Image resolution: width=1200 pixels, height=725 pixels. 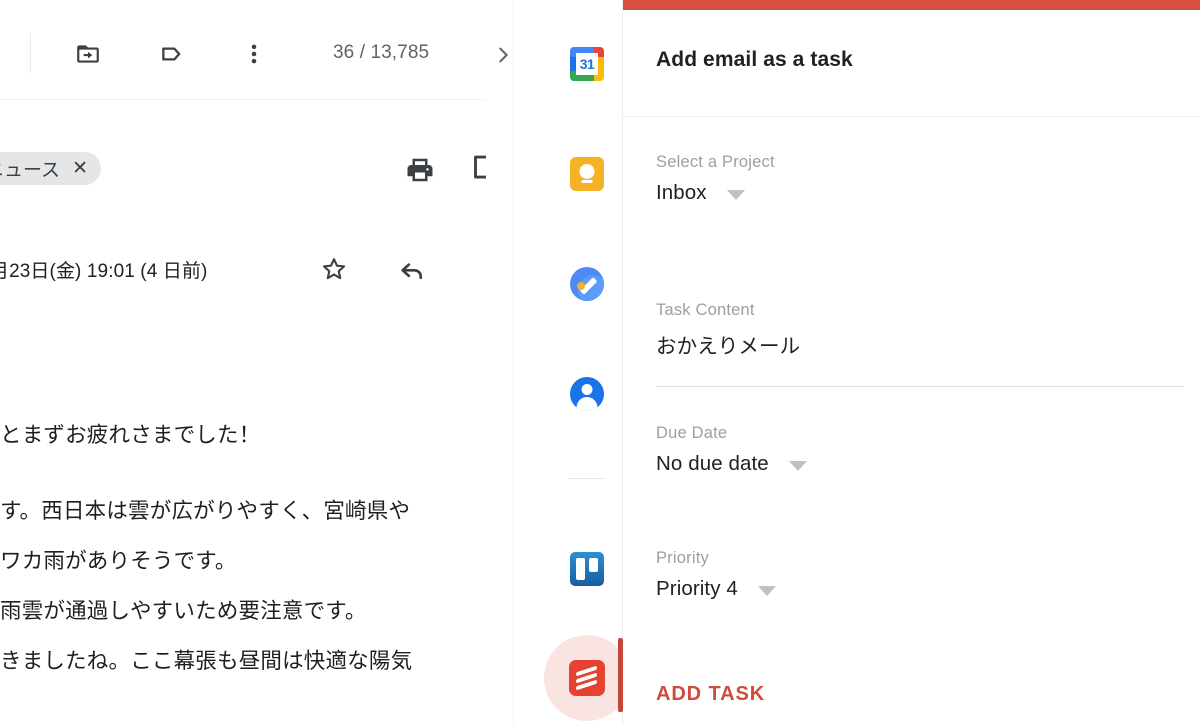 I want to click on priority-value: Priority 4, so click(x=697, y=589).